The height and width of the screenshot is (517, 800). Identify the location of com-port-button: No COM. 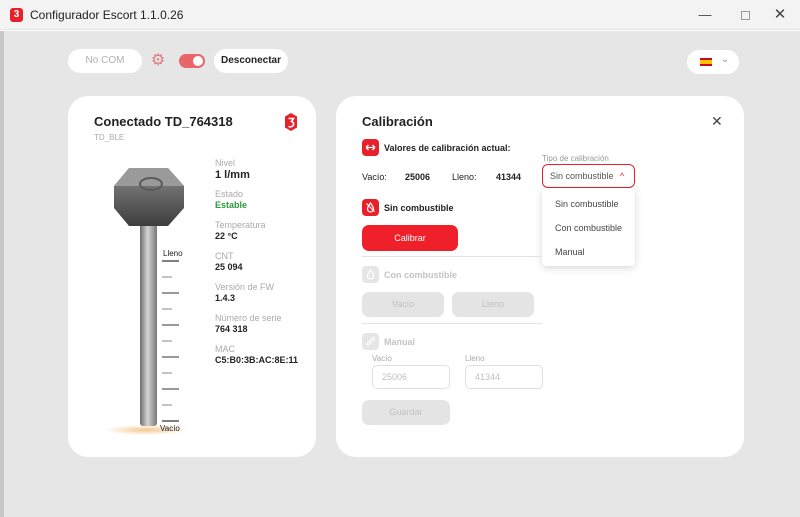
(105, 61).